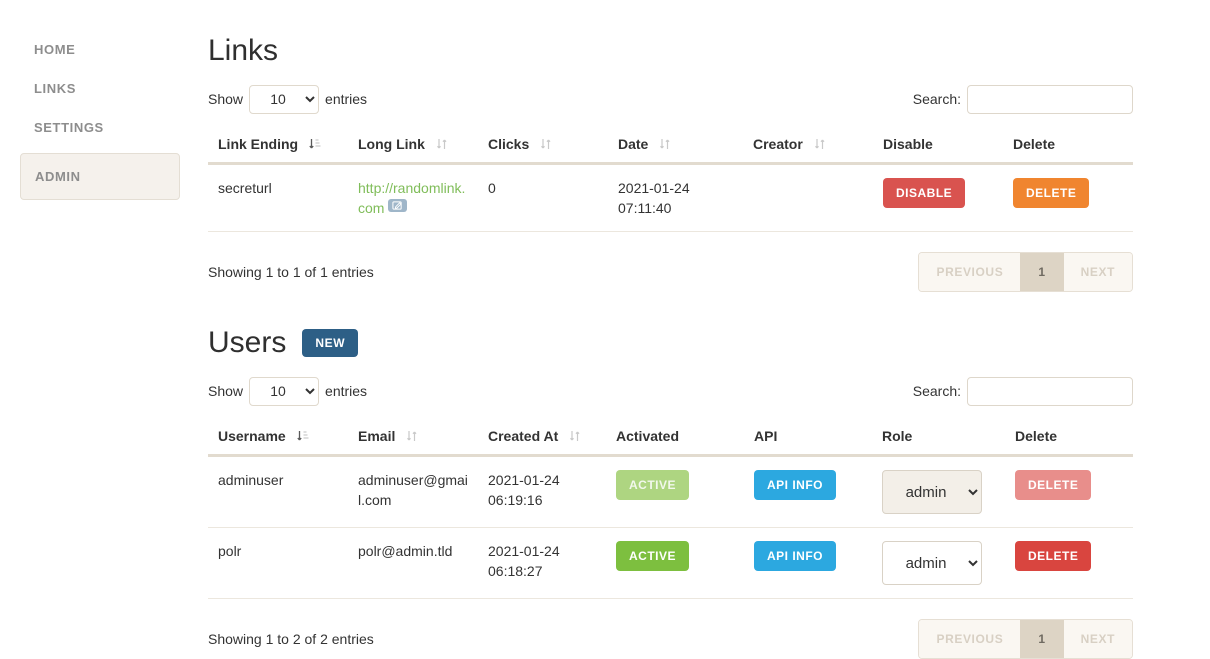  What do you see at coordinates (69, 127) in the screenshot?
I see `sidebar-item-label: SETTINGS` at bounding box center [69, 127].